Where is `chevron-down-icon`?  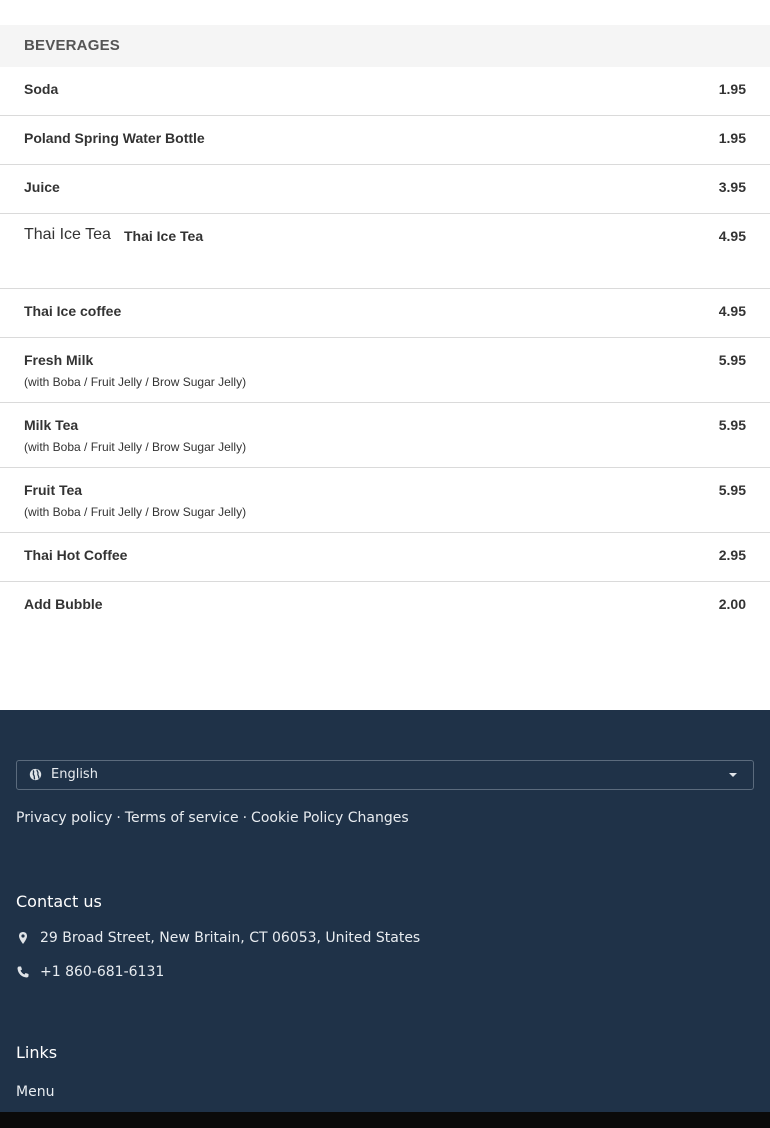 chevron-down-icon is located at coordinates (733, 775).